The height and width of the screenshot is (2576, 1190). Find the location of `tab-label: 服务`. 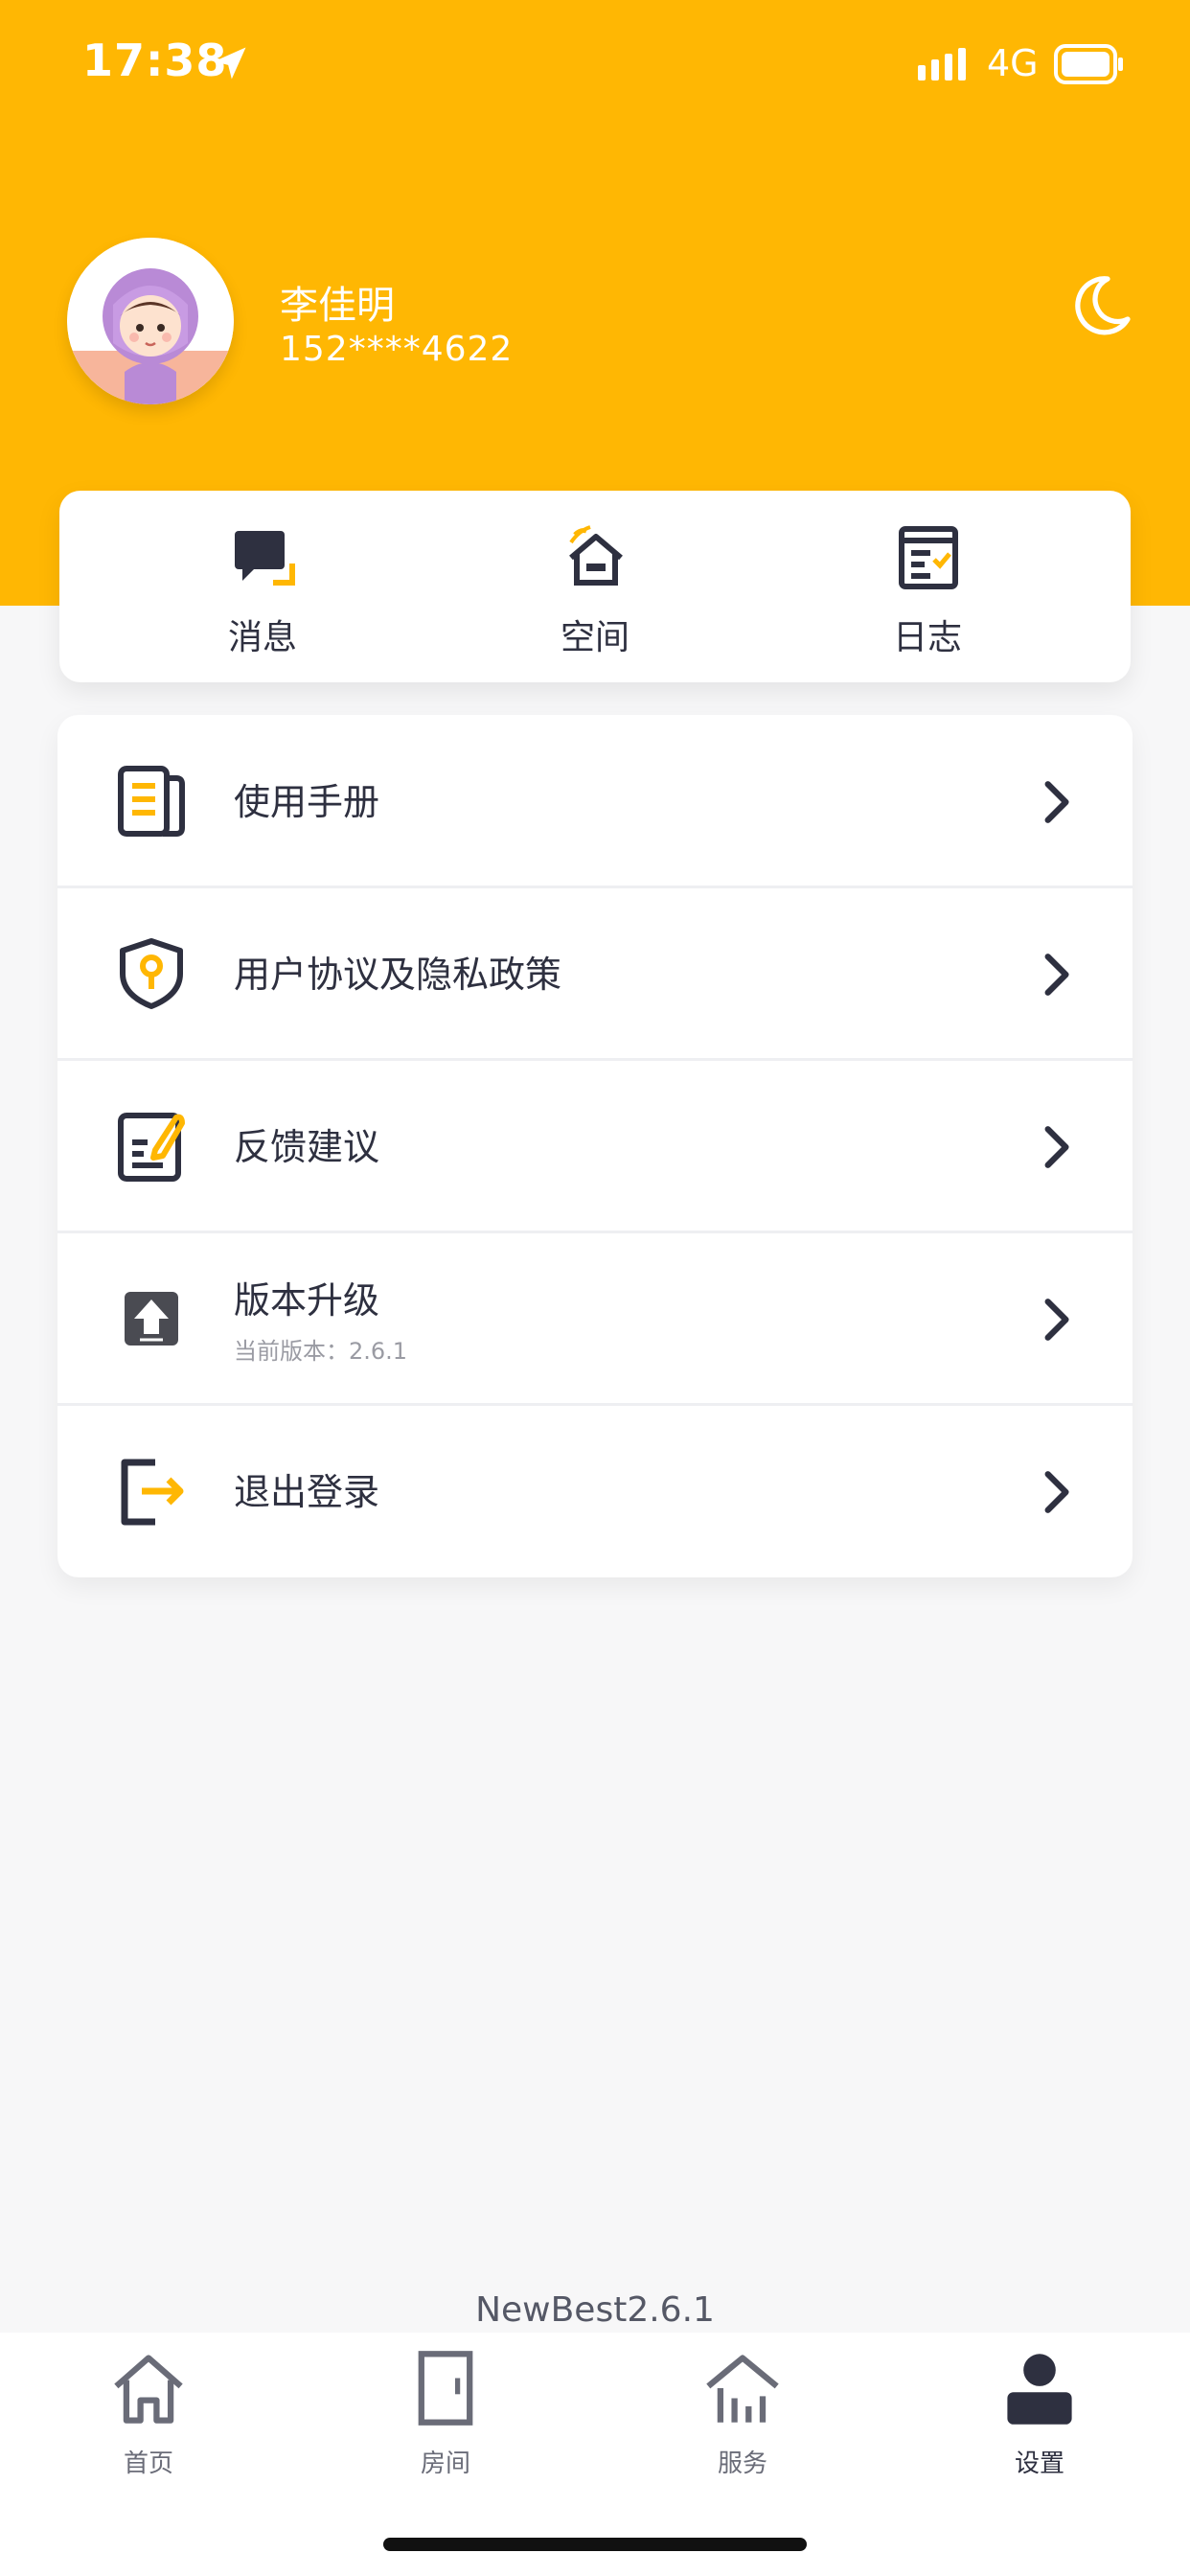

tab-label: 服务 is located at coordinates (742, 2464).